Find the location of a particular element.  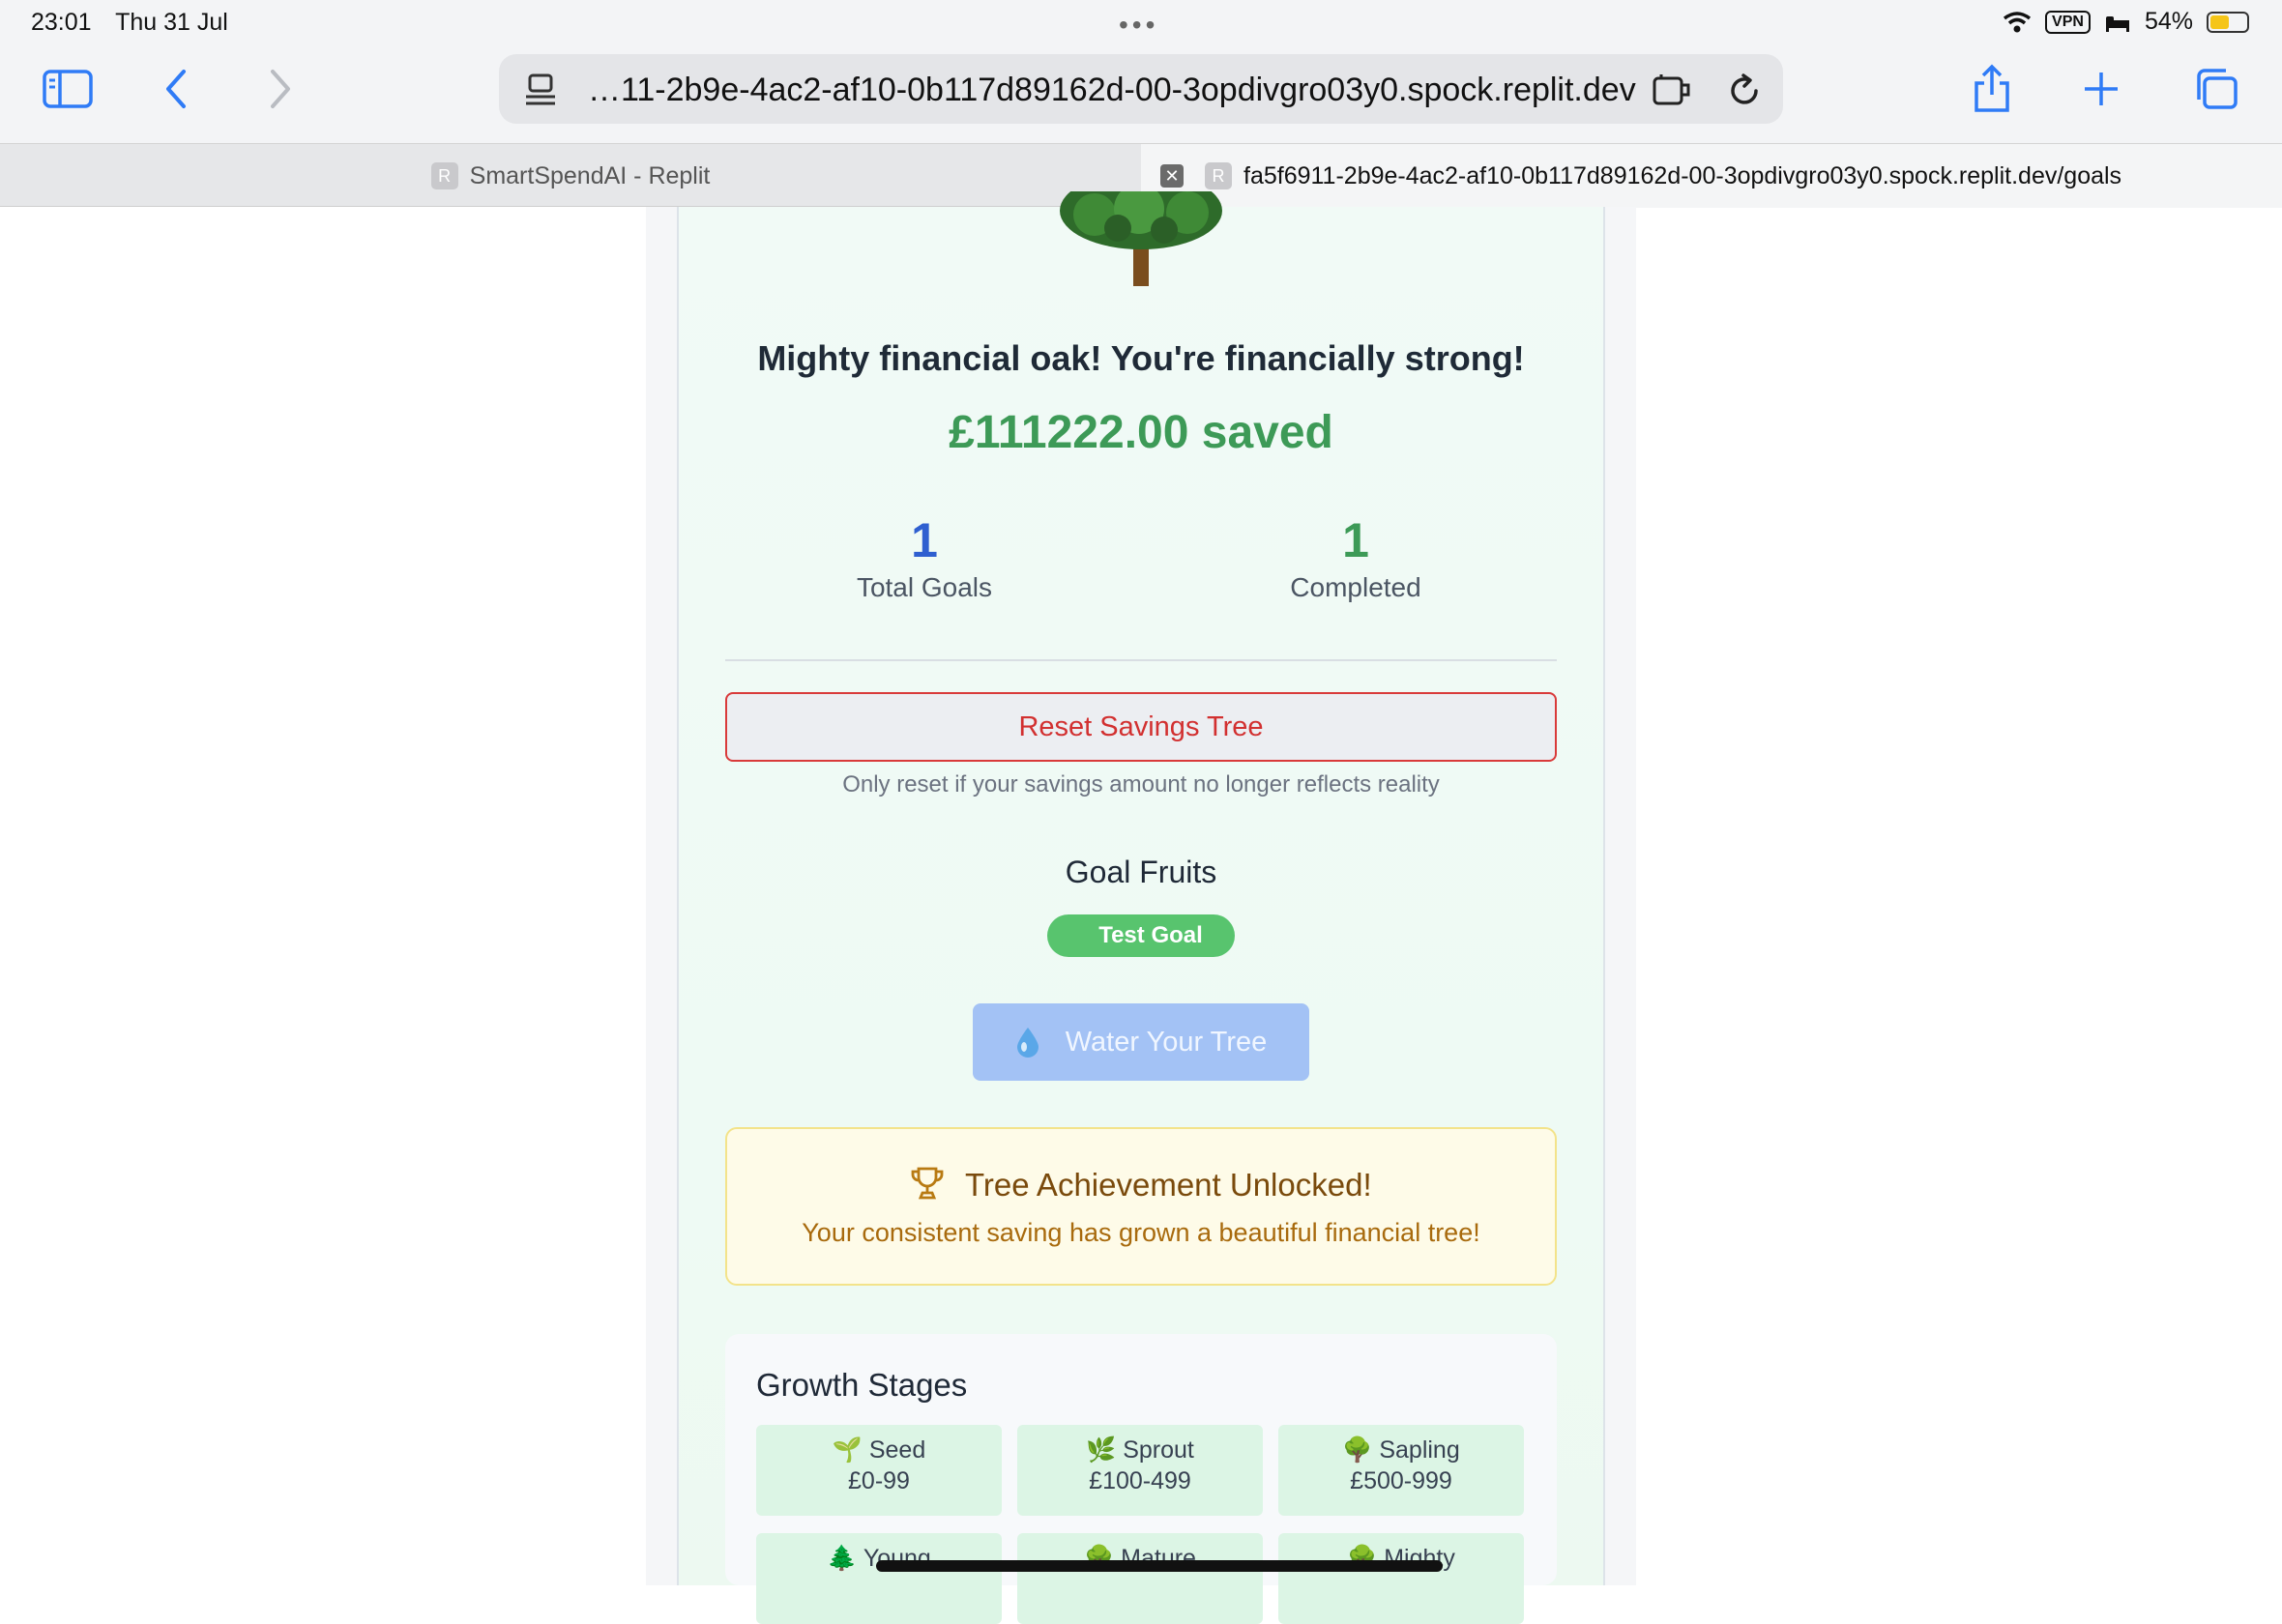

water-button-label: Water Your Tree is located at coordinates (1166, 1042).